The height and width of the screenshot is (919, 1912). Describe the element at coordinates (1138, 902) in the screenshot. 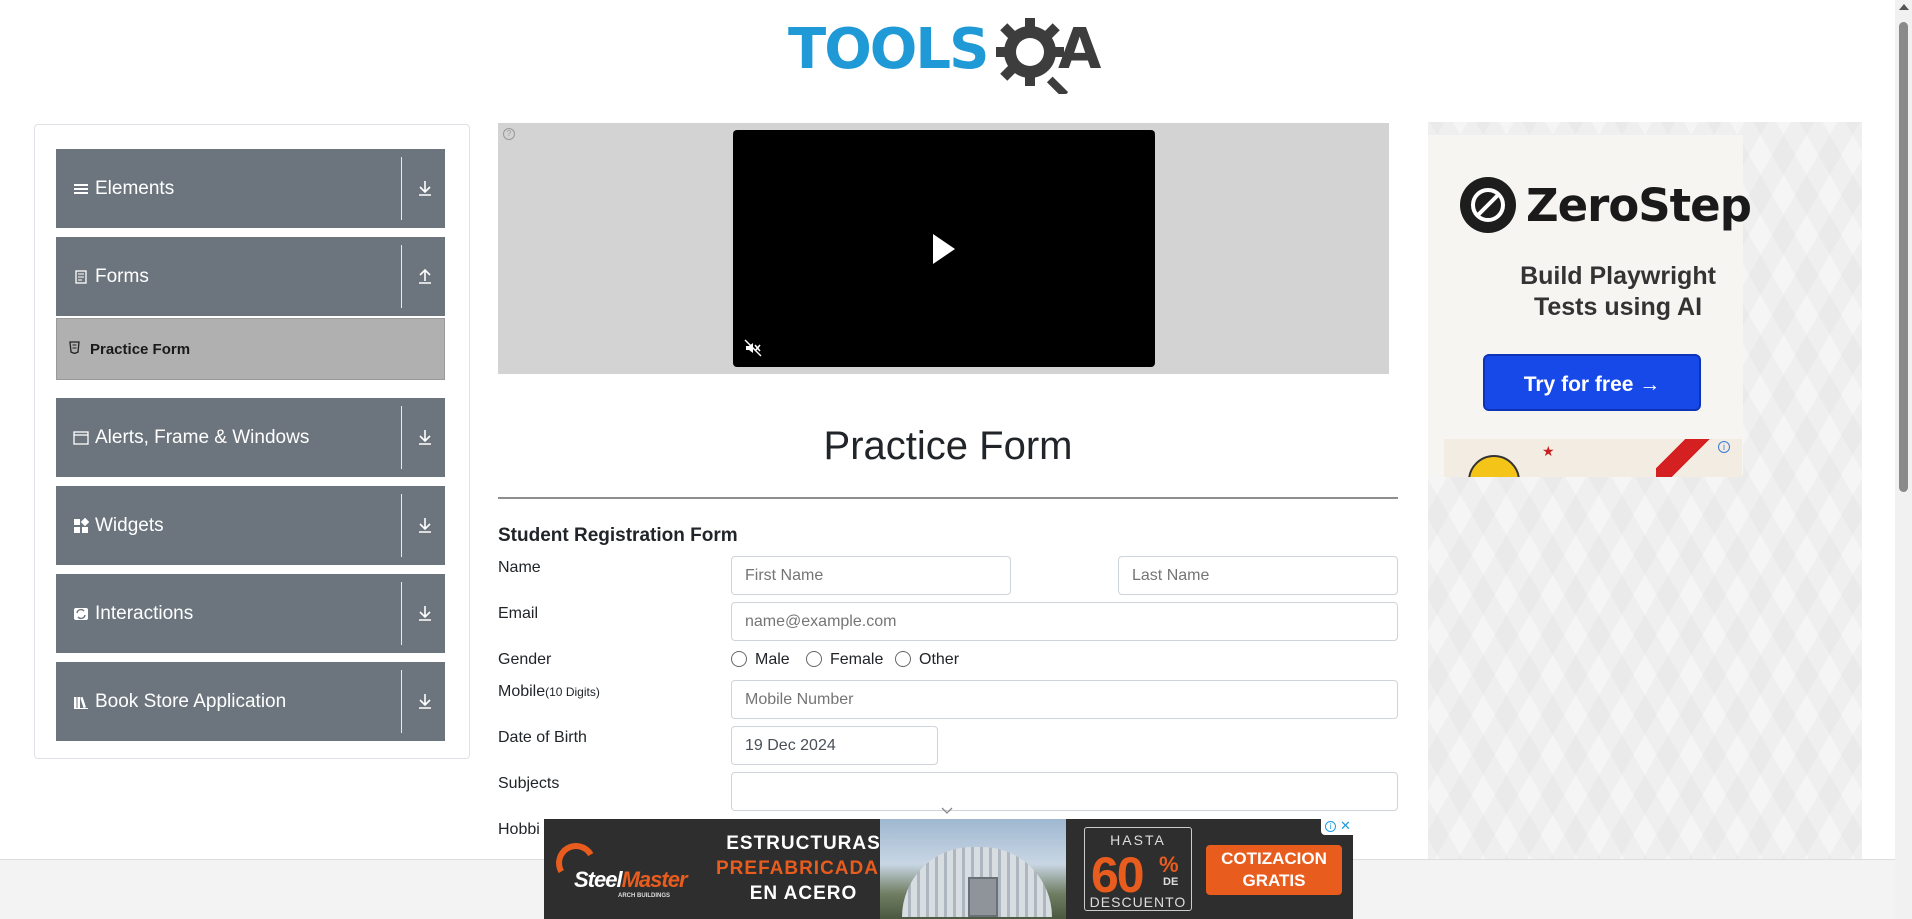

I see `discount-descuento: DESCUENTO` at that location.